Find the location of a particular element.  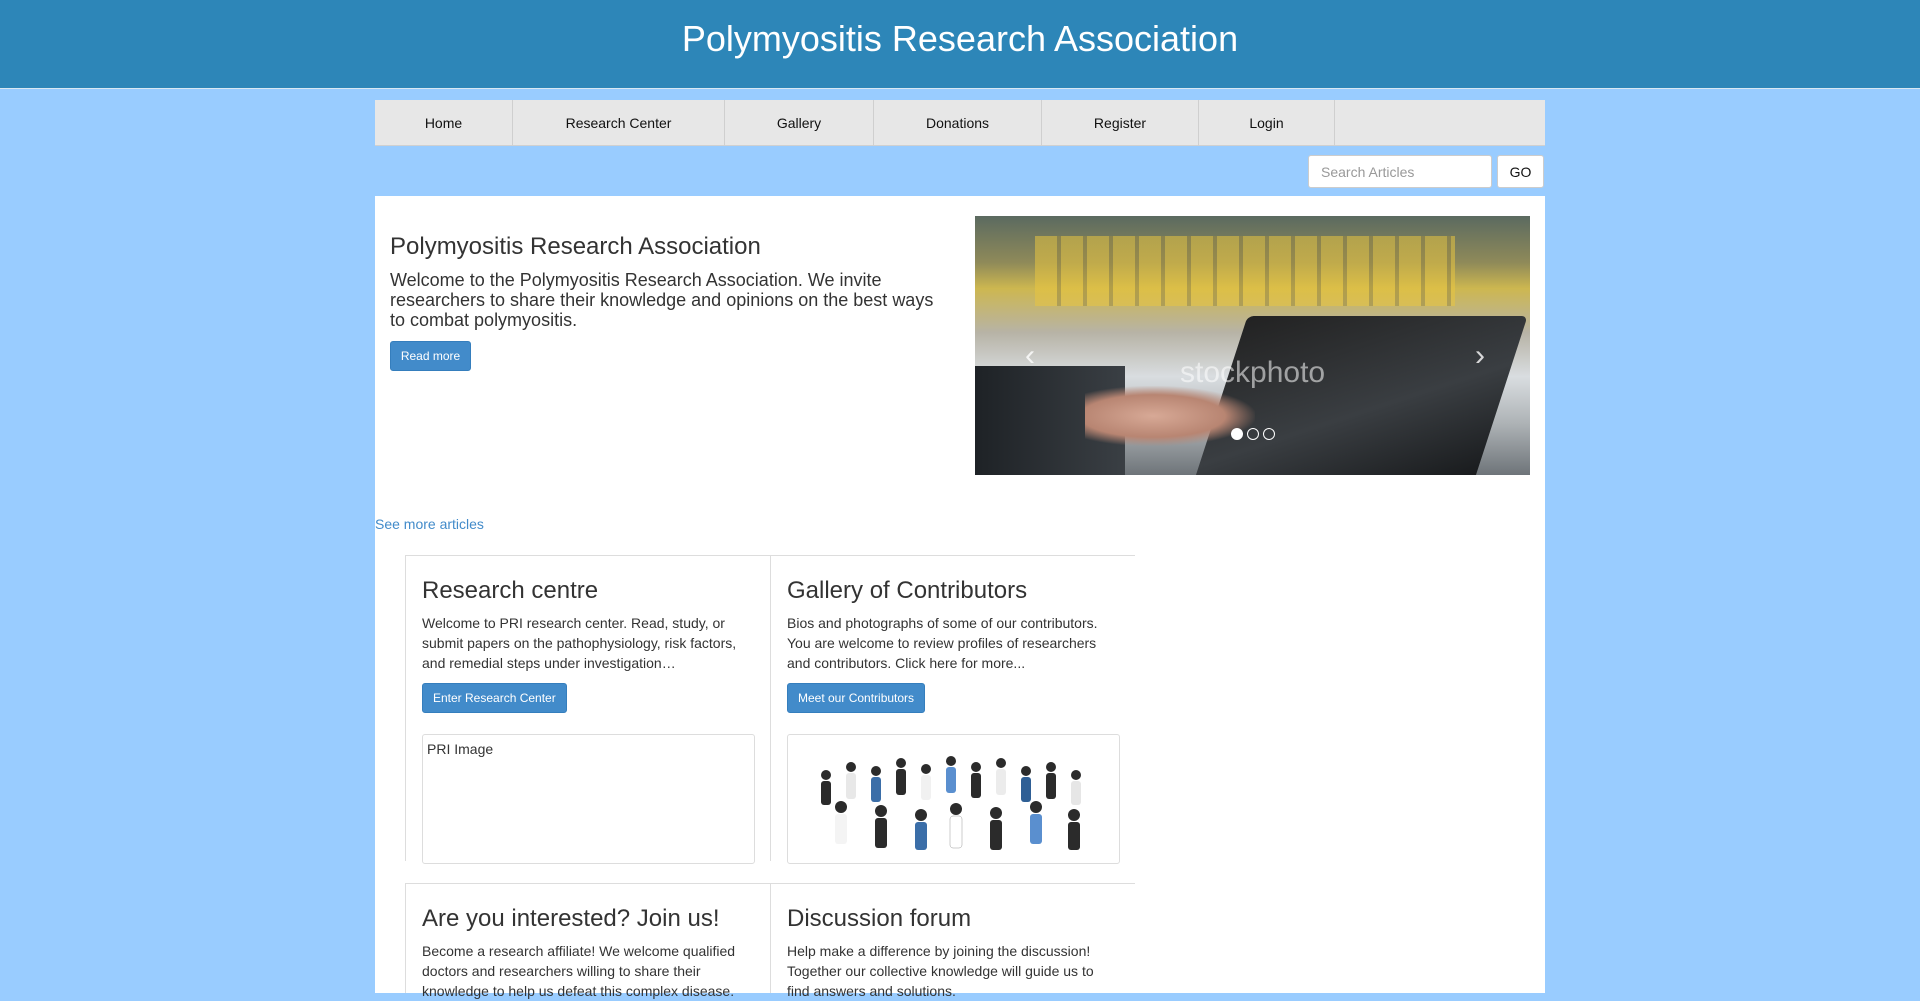

read-more-button: Read more is located at coordinates (430, 356).